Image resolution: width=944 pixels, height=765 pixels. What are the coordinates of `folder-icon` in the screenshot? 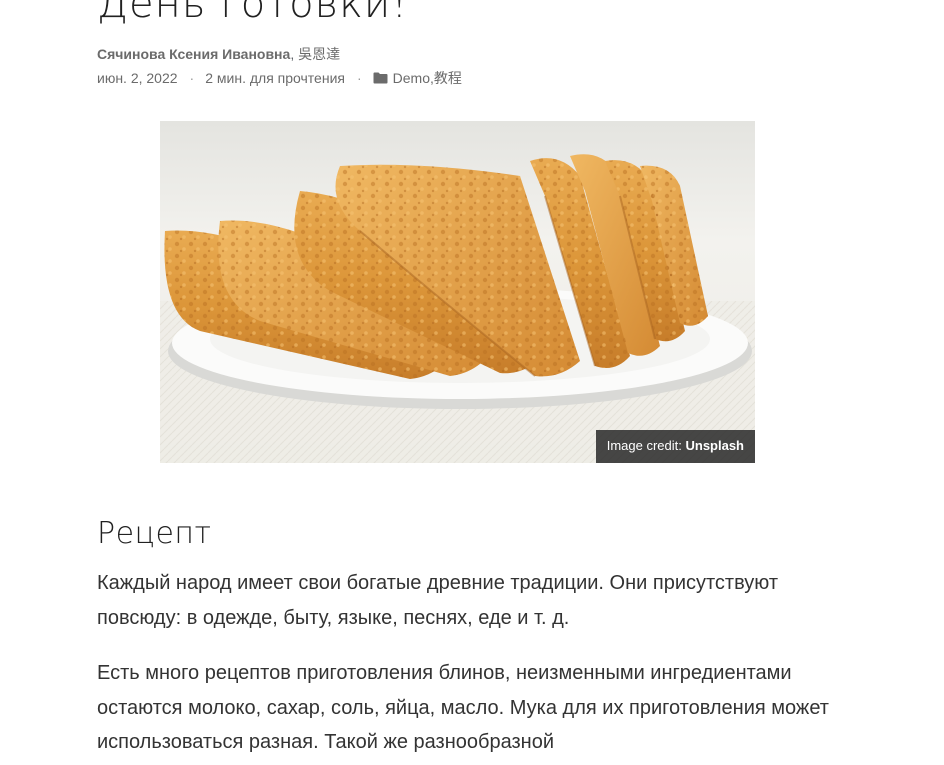 It's located at (380, 78).